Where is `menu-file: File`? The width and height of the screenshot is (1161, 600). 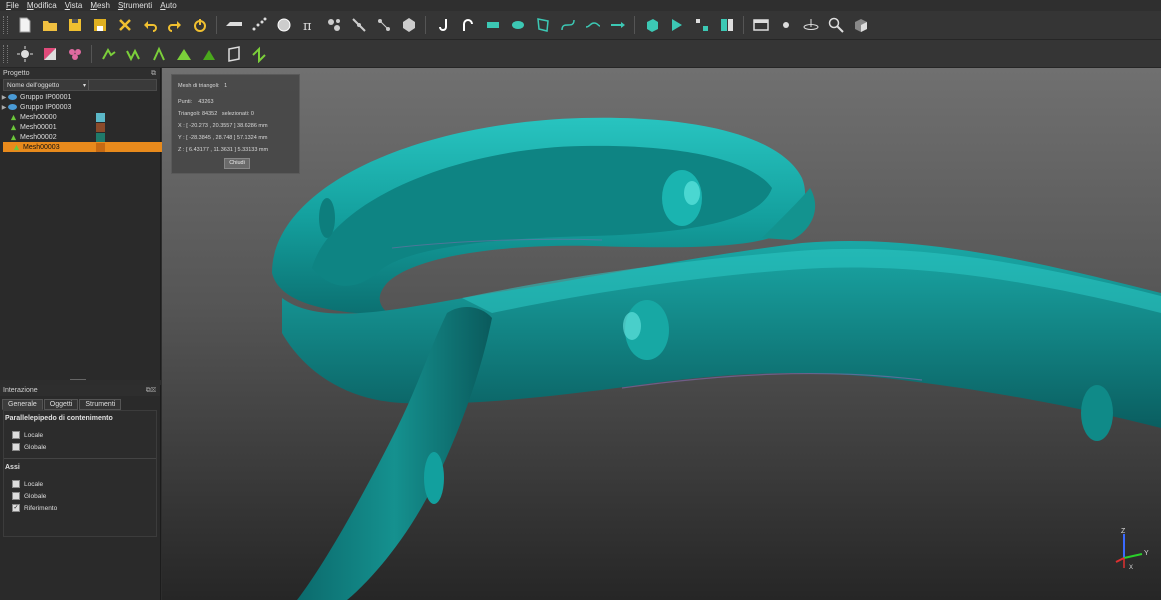 menu-file: File is located at coordinates (12, 5).